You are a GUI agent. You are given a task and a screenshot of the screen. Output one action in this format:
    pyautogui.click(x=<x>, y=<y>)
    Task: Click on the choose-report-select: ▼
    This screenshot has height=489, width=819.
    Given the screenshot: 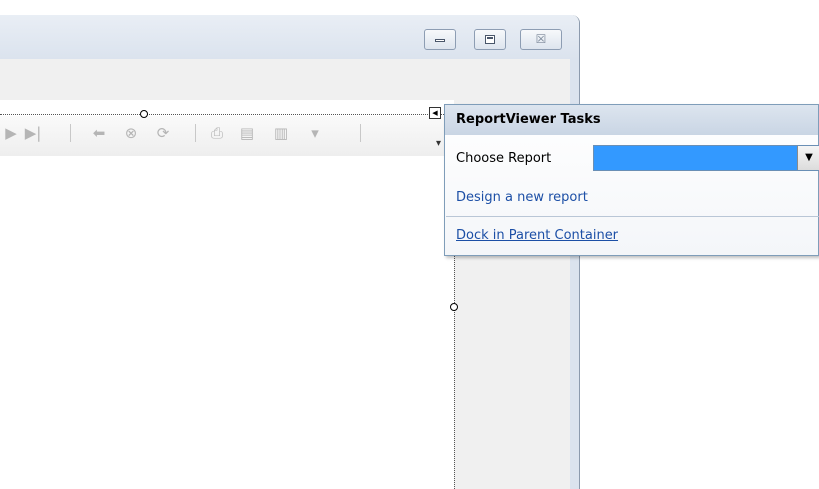 What is the action you would take?
    pyautogui.click(x=706, y=158)
    